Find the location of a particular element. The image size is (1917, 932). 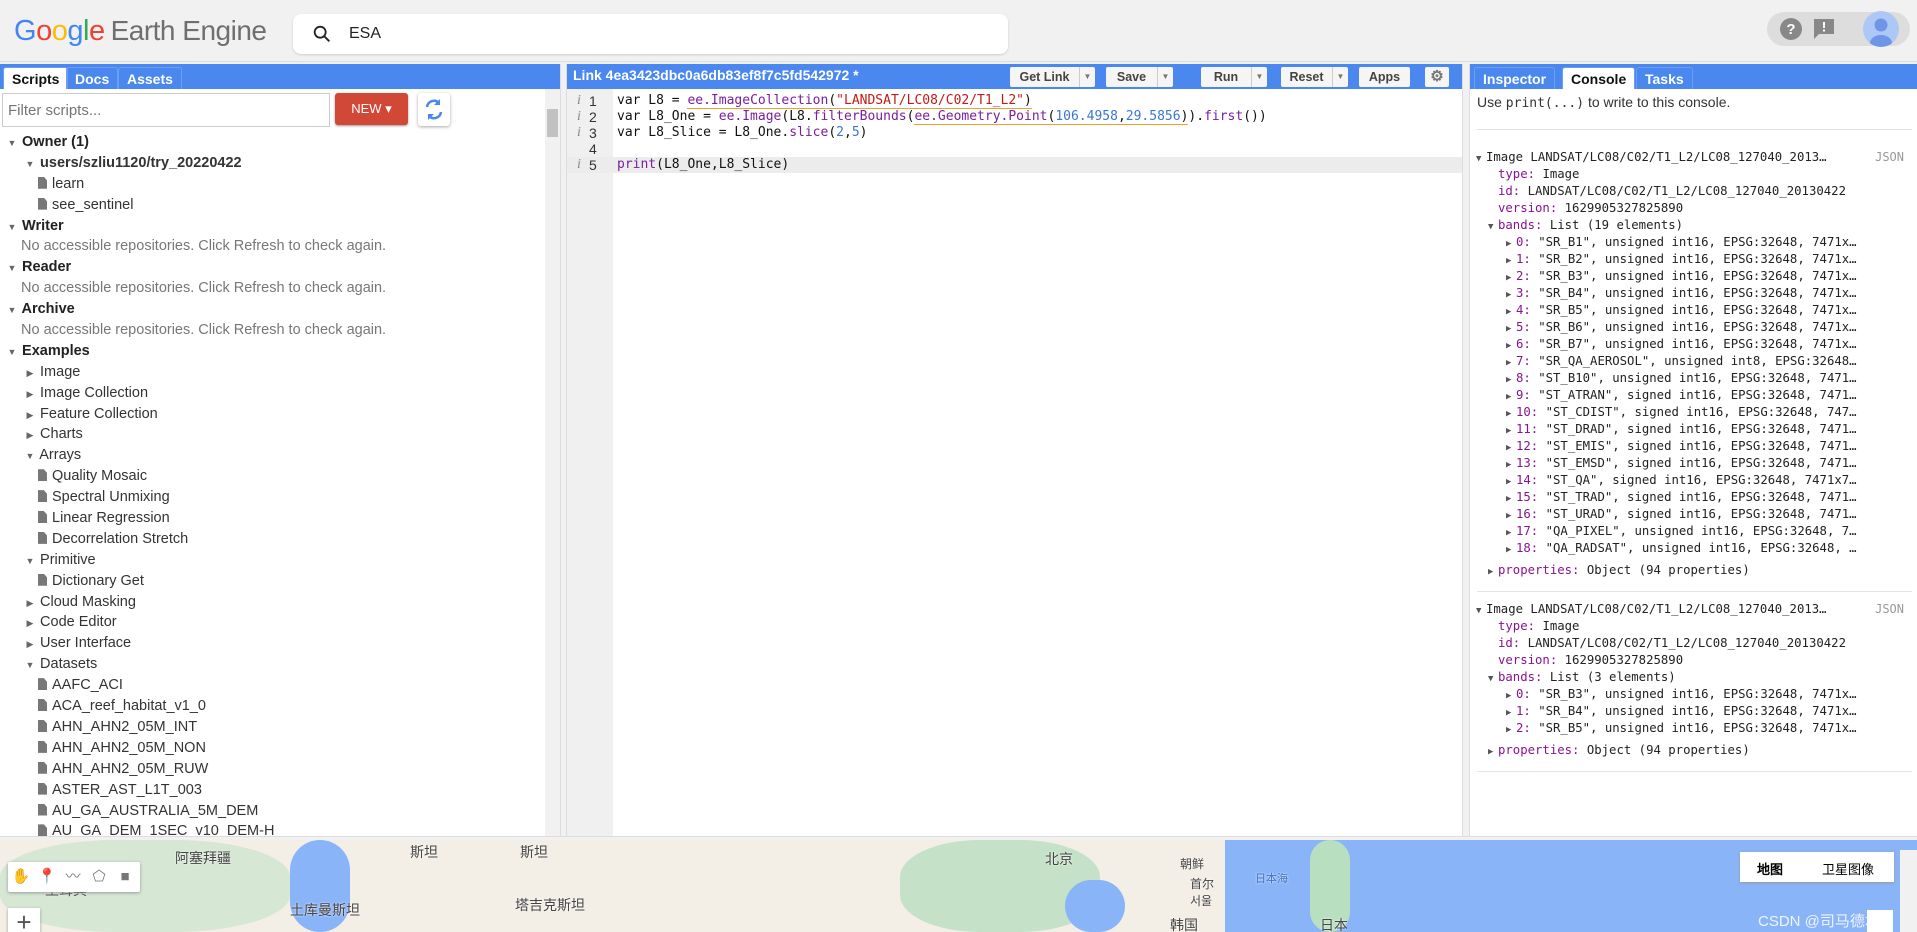

tree-item: ▶ Feature Collection is located at coordinates (272, 414).